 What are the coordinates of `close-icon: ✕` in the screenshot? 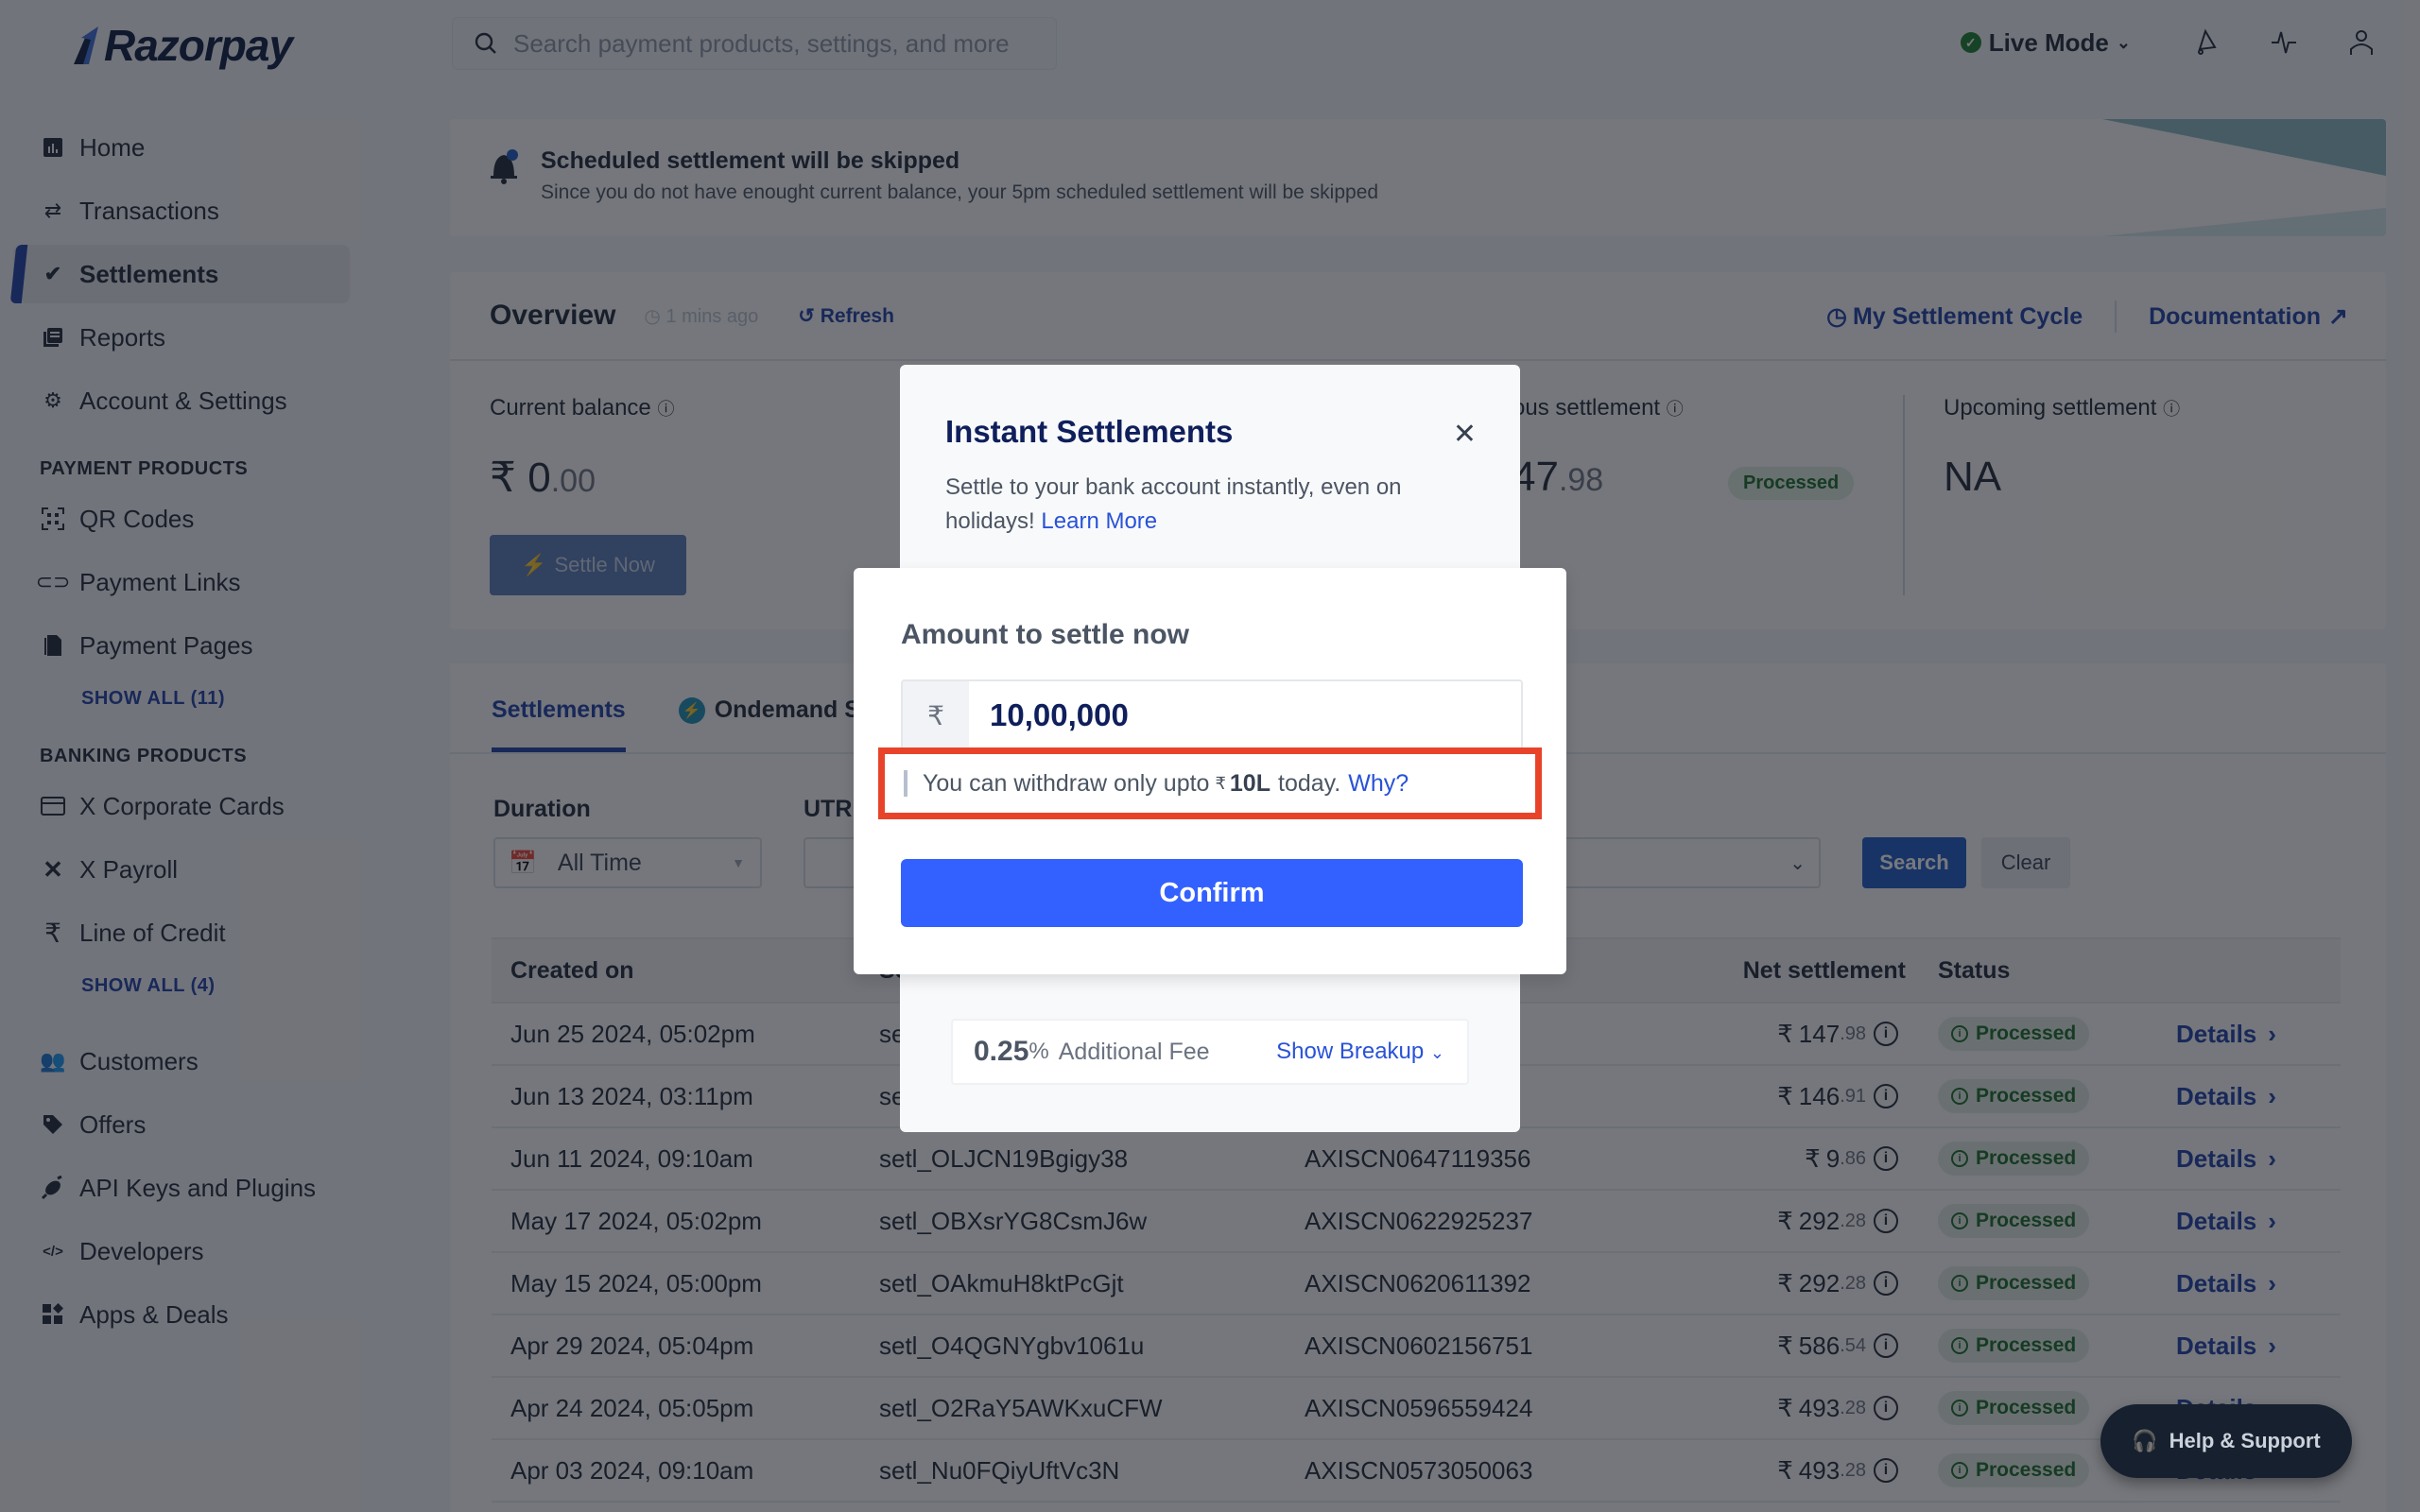 It's located at (1465, 434).